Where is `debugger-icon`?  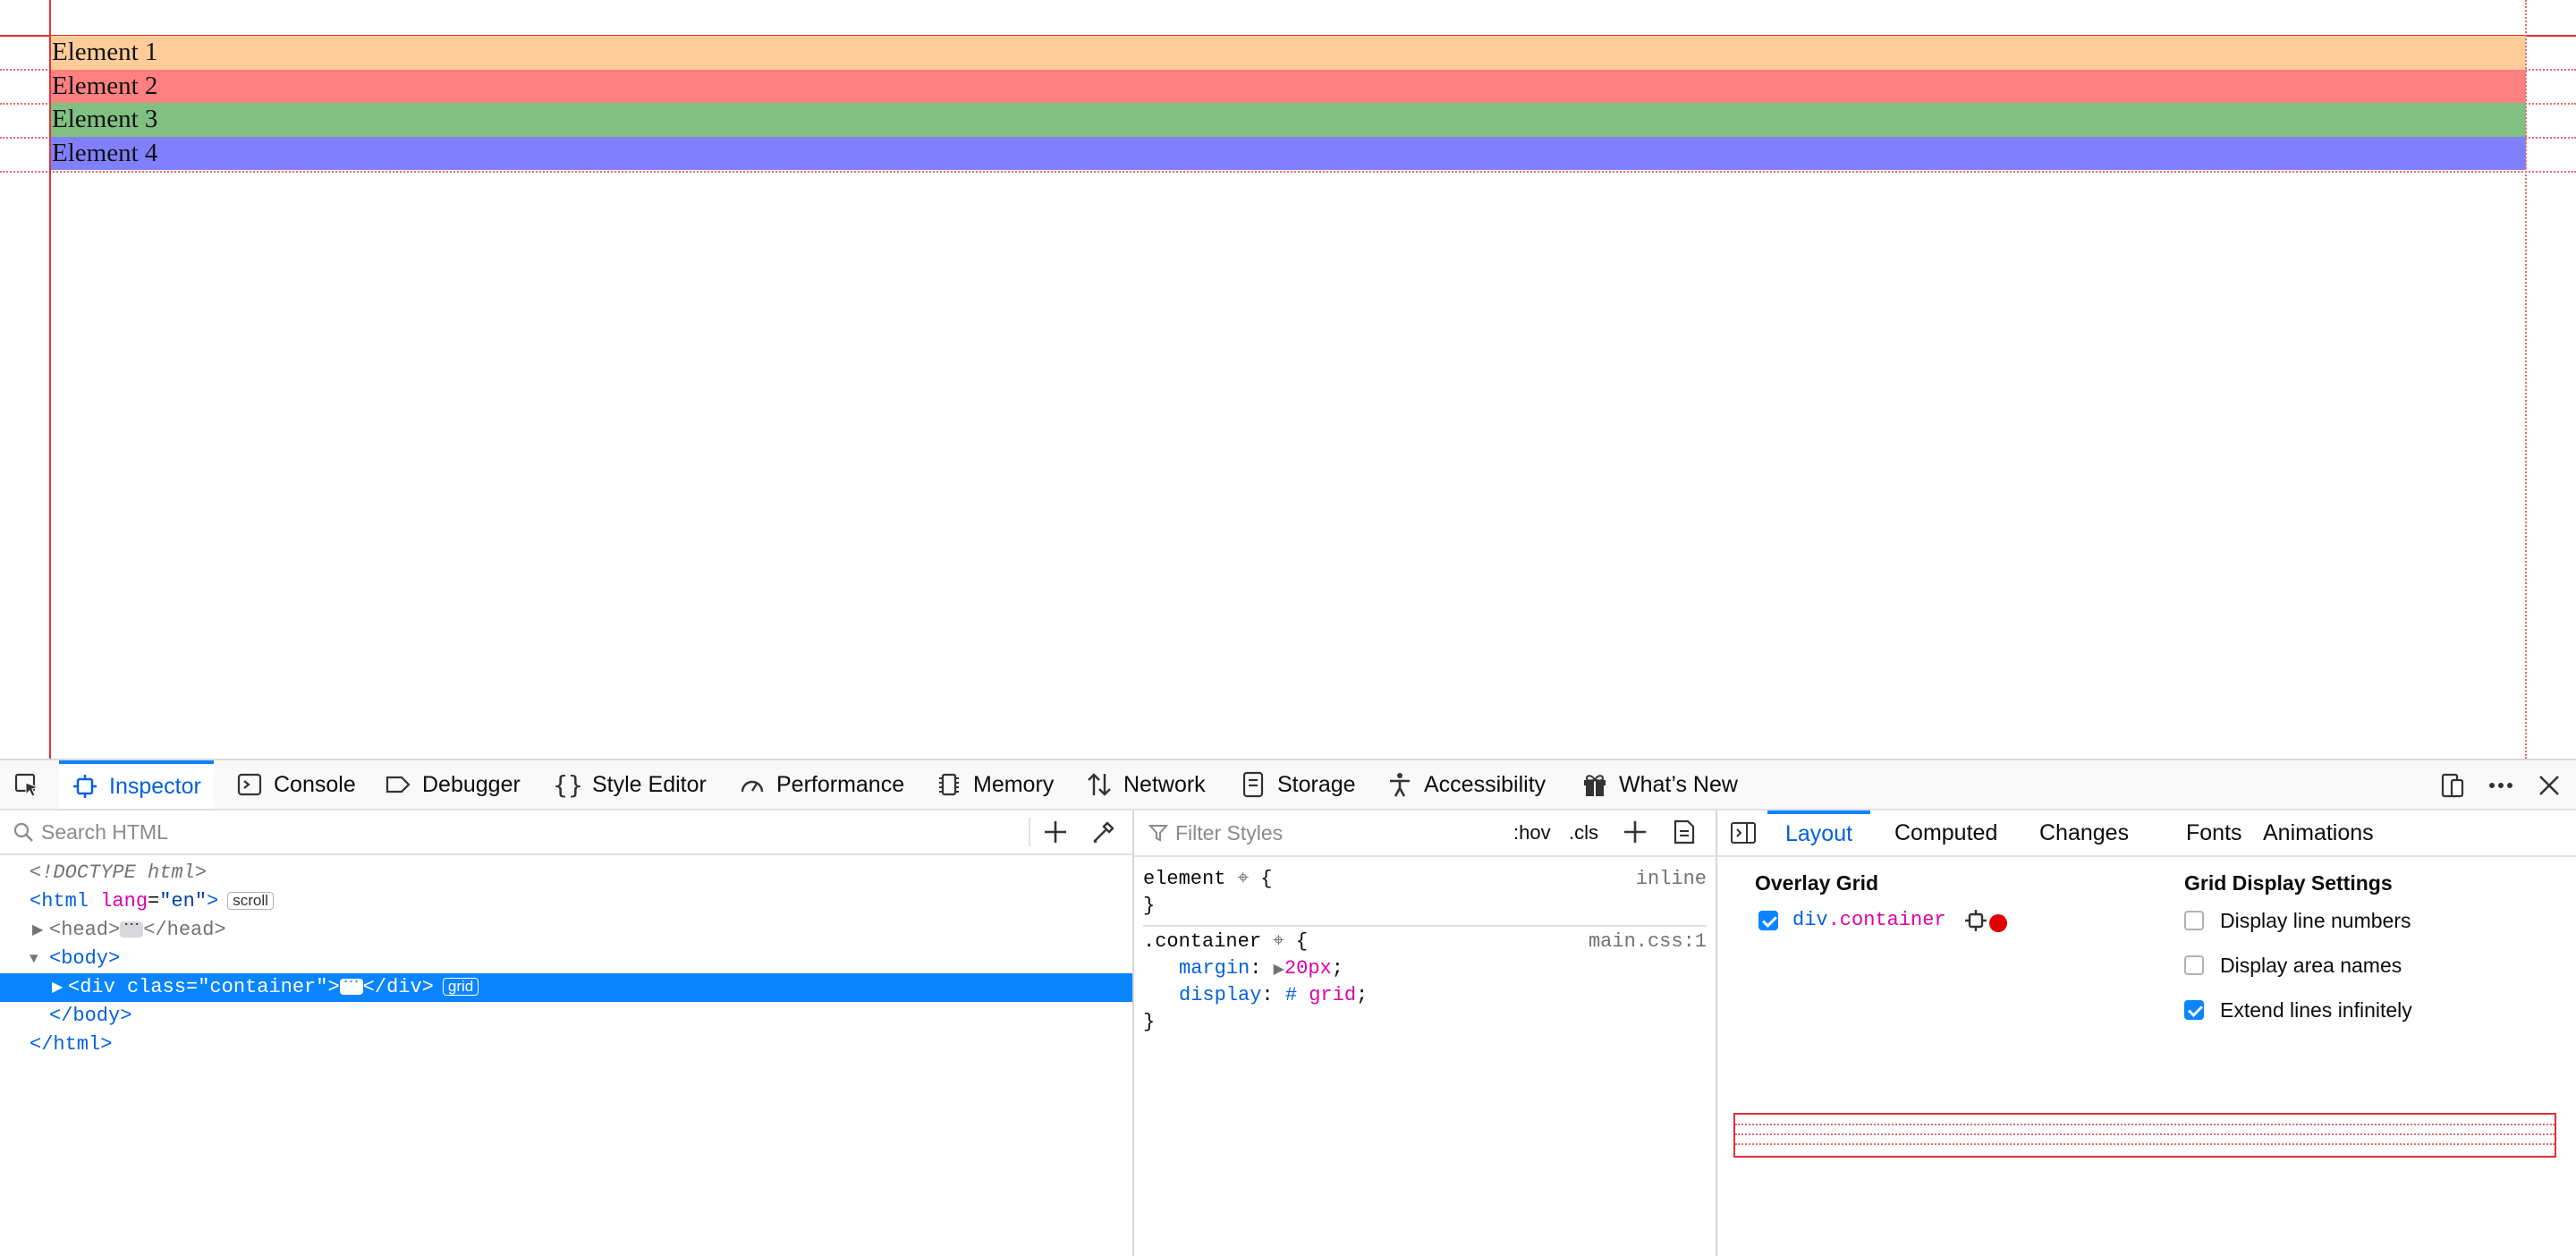
debugger-icon is located at coordinates (398, 784).